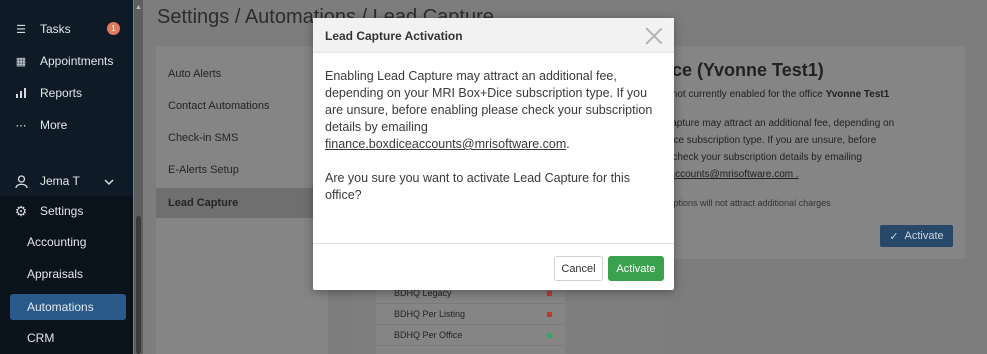  What do you see at coordinates (109, 182) in the screenshot?
I see `chevron-down-icon` at bounding box center [109, 182].